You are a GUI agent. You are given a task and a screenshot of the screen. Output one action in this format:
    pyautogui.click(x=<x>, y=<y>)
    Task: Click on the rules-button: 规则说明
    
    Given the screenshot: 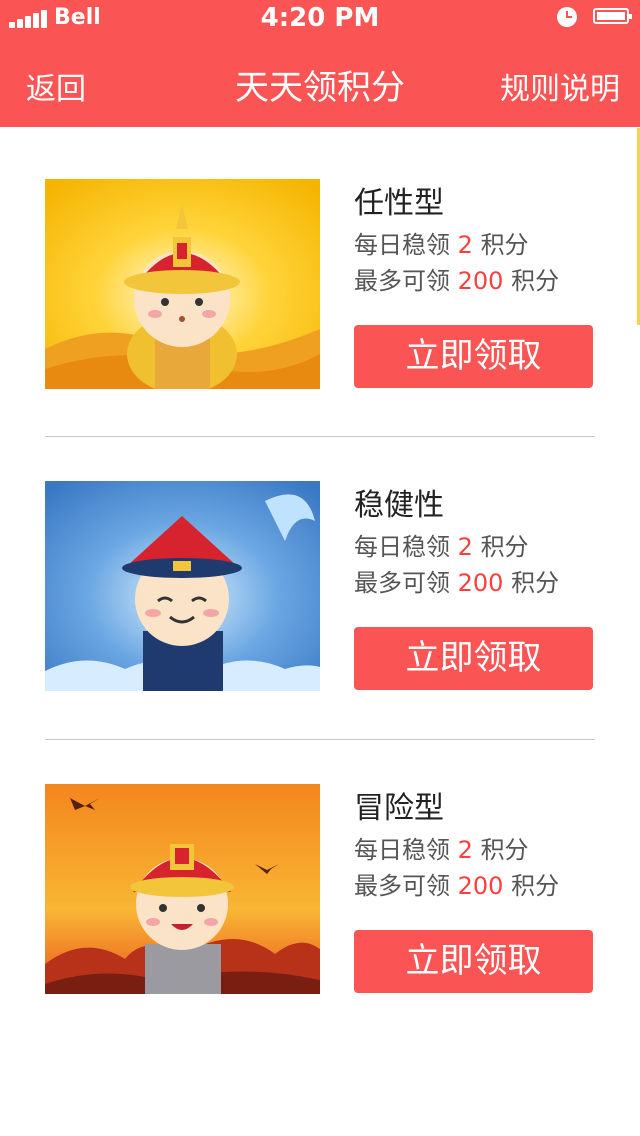 What is the action you would take?
    pyautogui.click(x=560, y=86)
    